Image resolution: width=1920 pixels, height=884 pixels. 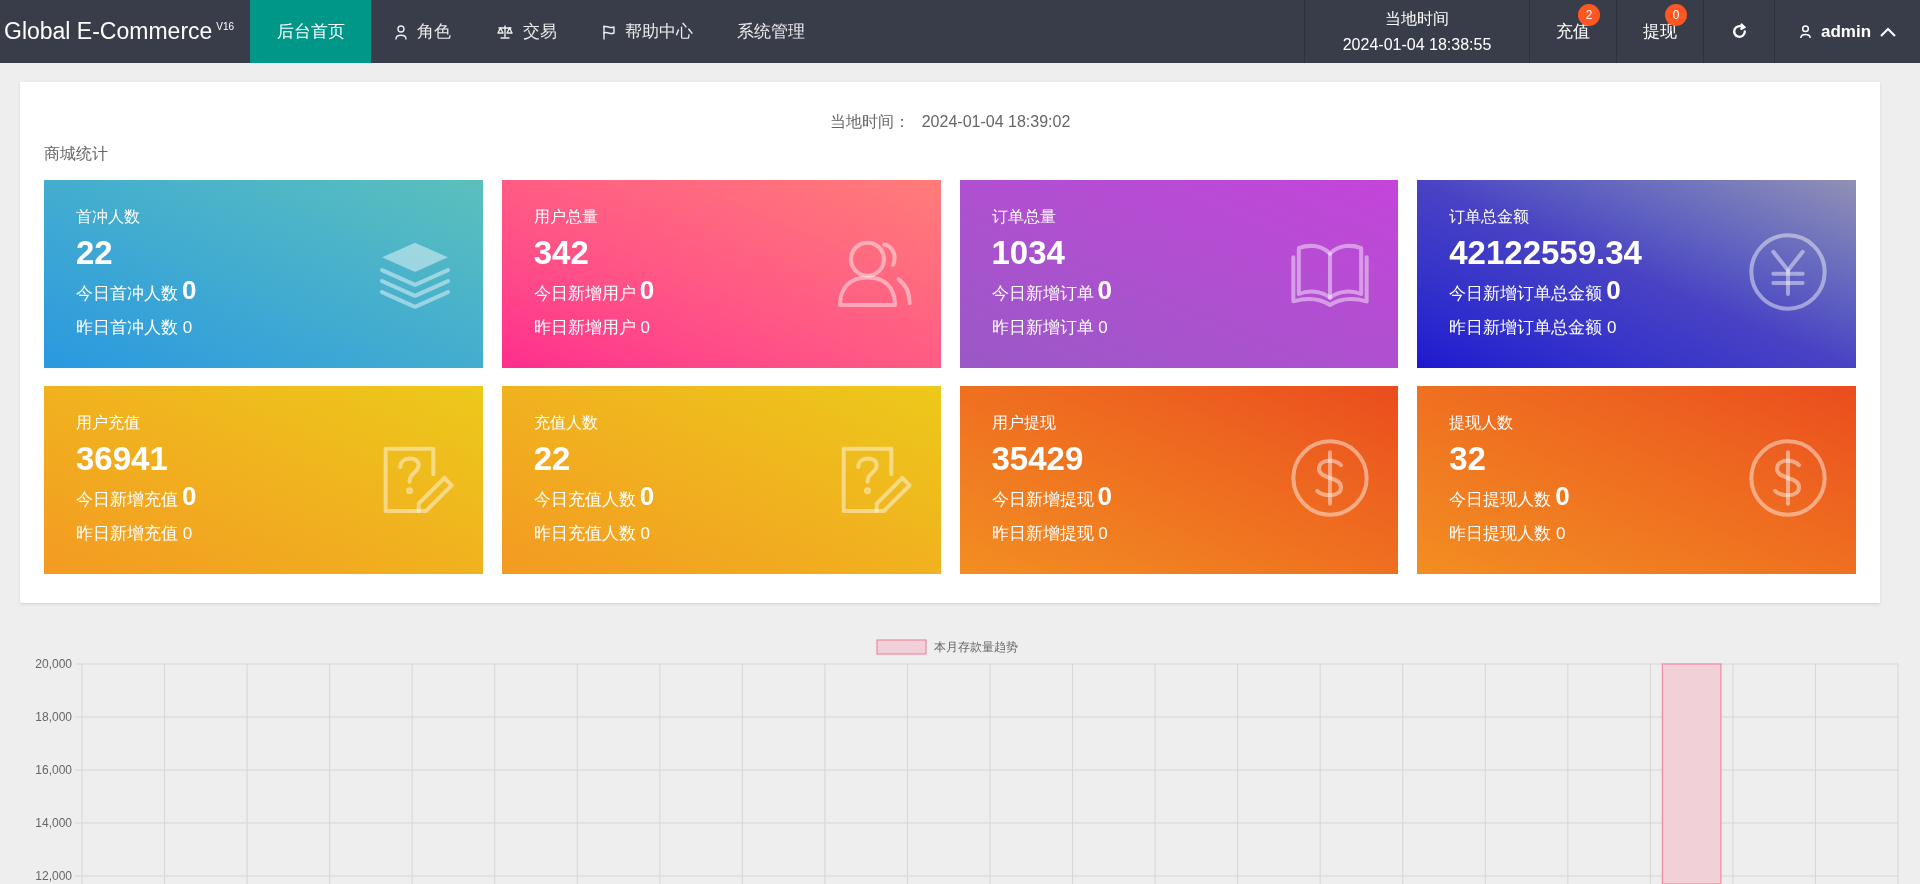 What do you see at coordinates (108, 32) in the screenshot?
I see `logo-text: Global E-Commerce` at bounding box center [108, 32].